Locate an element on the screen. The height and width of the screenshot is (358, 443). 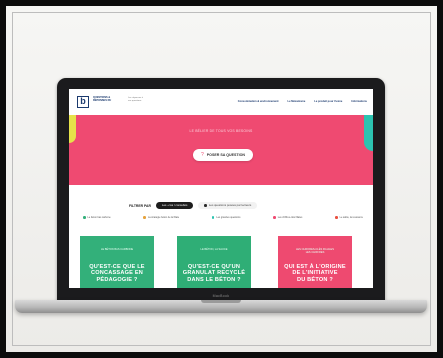
filter-label: FILTRER PAR is located at coordinates (140, 205).